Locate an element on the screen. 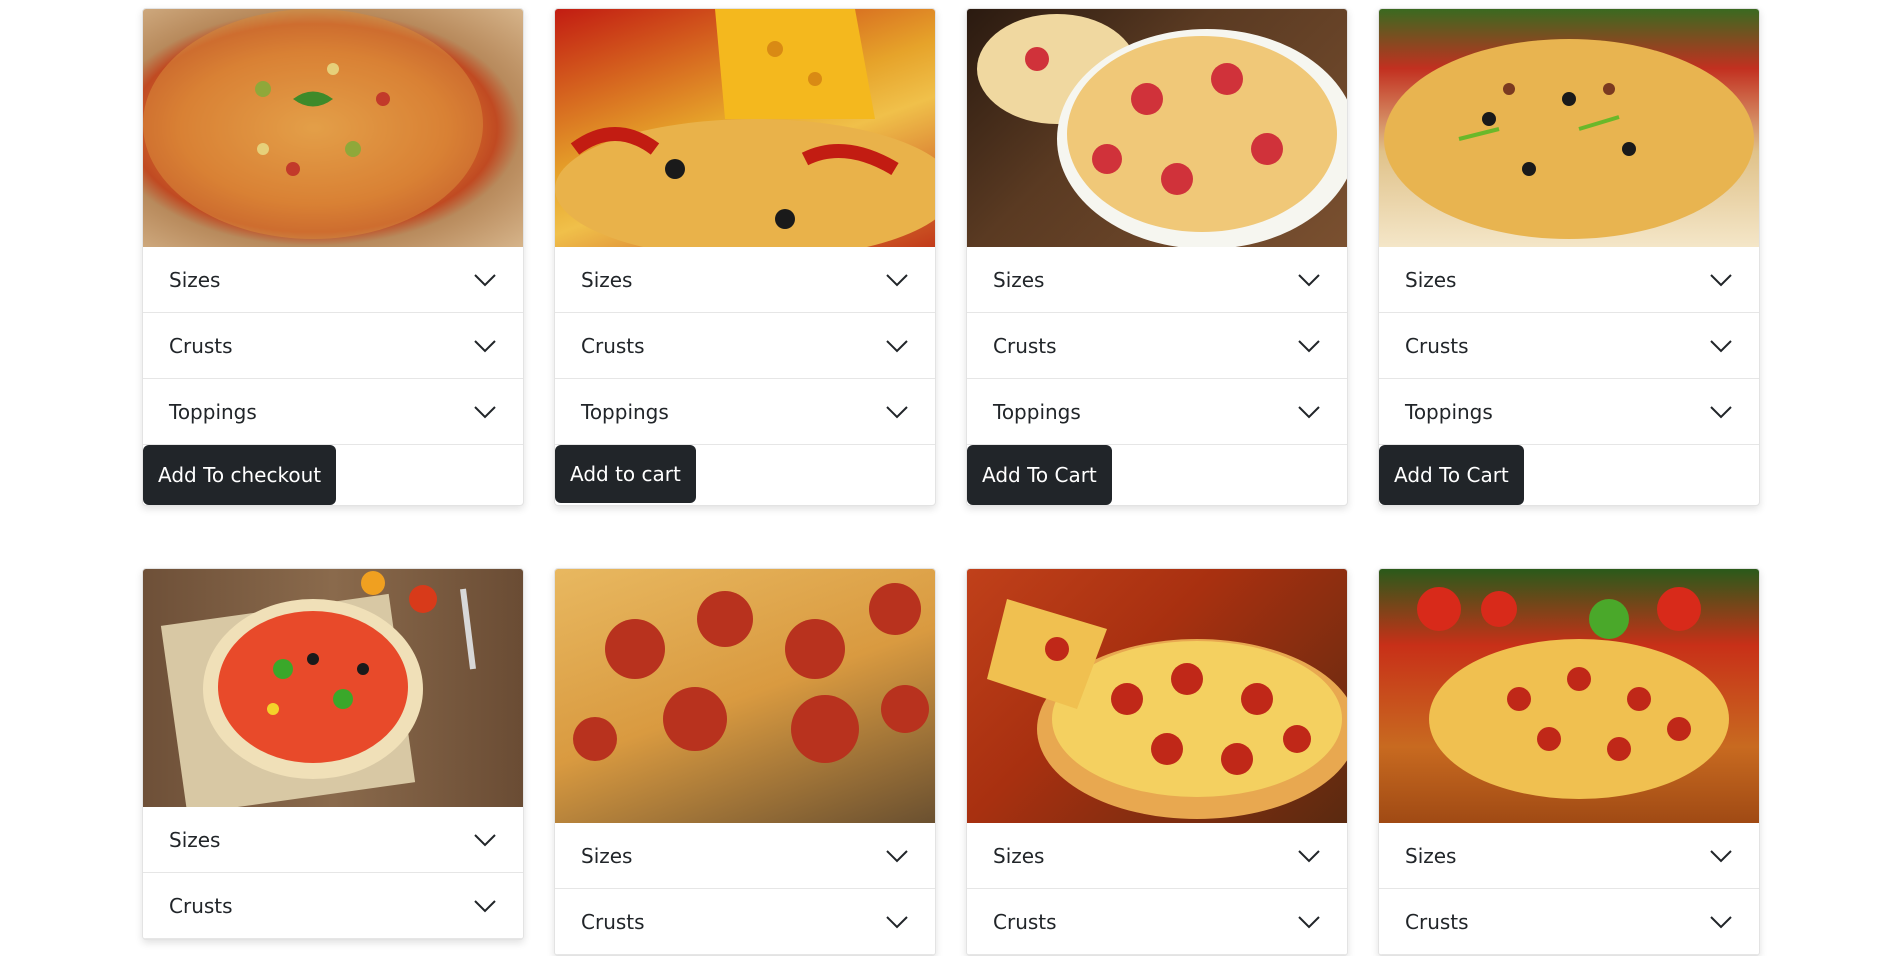 The height and width of the screenshot is (956, 1901). card-footer: Add To checkout is located at coordinates (333, 475).